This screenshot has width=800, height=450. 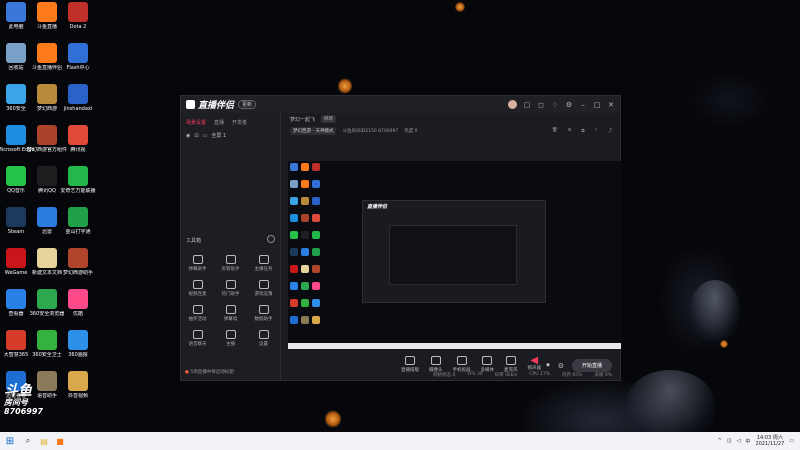 What do you see at coordinates (512, 104) in the screenshot?
I see `avatar` at bounding box center [512, 104].